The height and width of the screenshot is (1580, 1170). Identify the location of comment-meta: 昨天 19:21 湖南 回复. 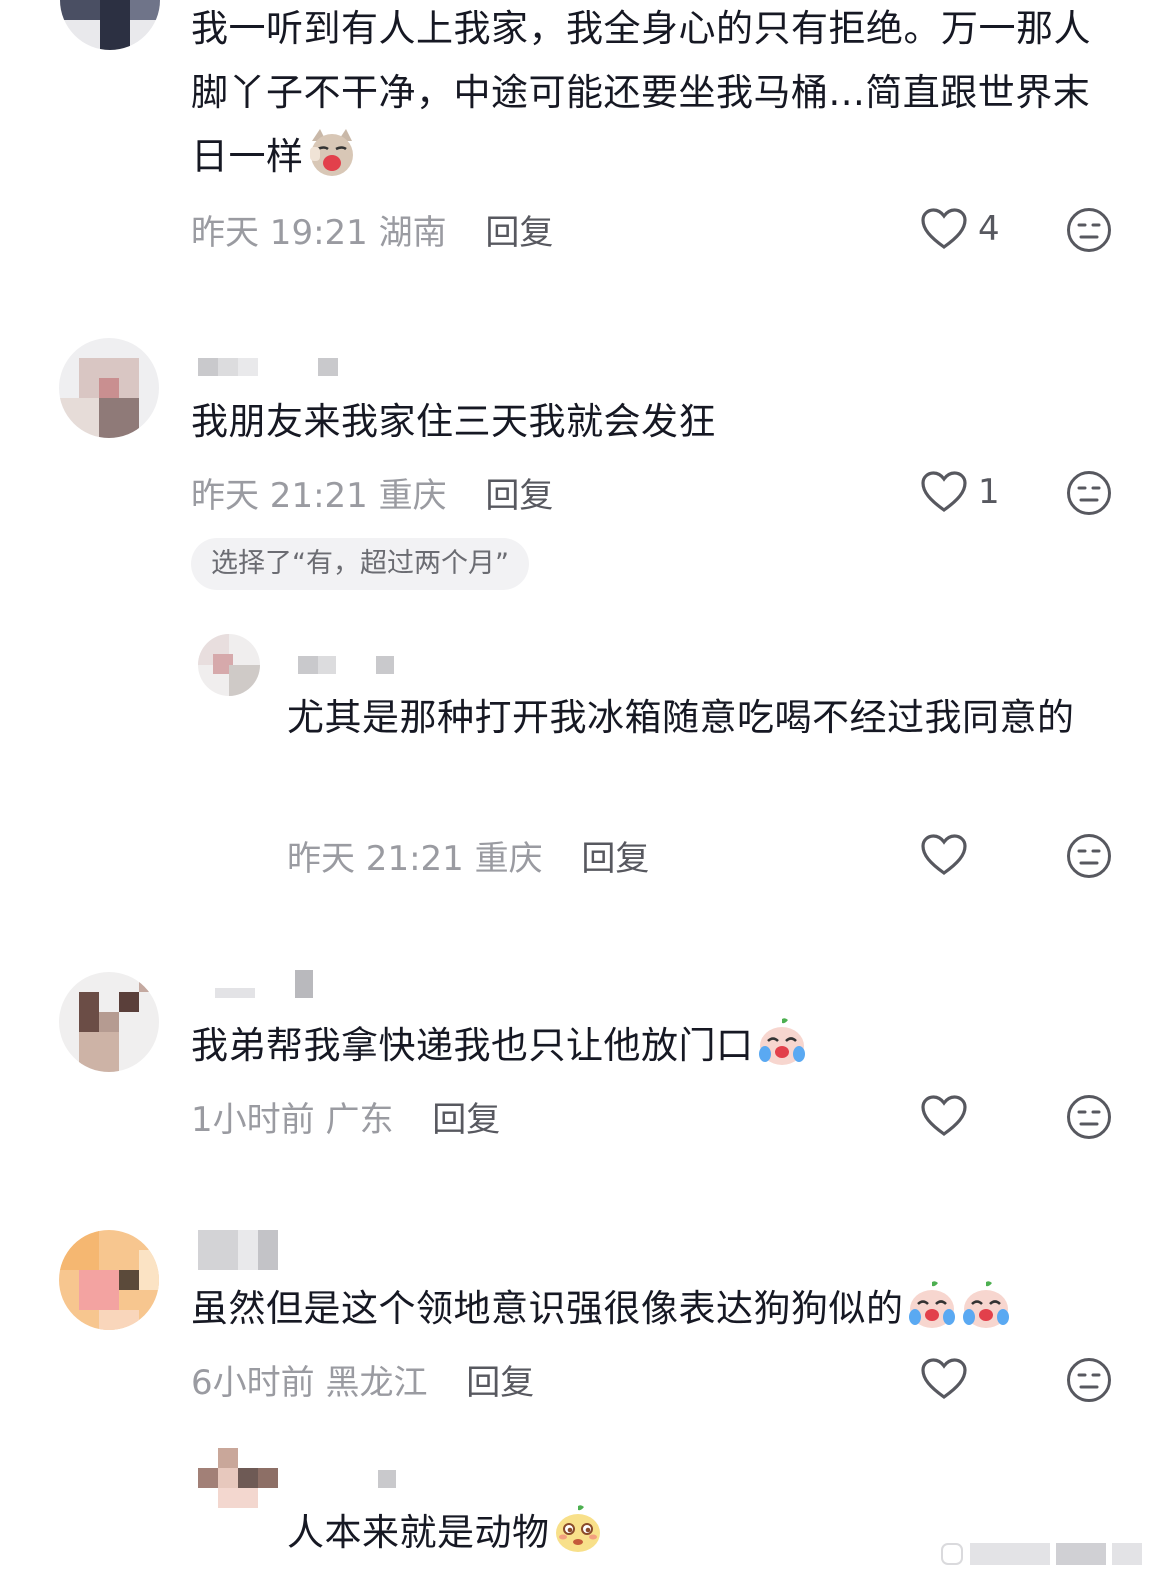
(372, 229).